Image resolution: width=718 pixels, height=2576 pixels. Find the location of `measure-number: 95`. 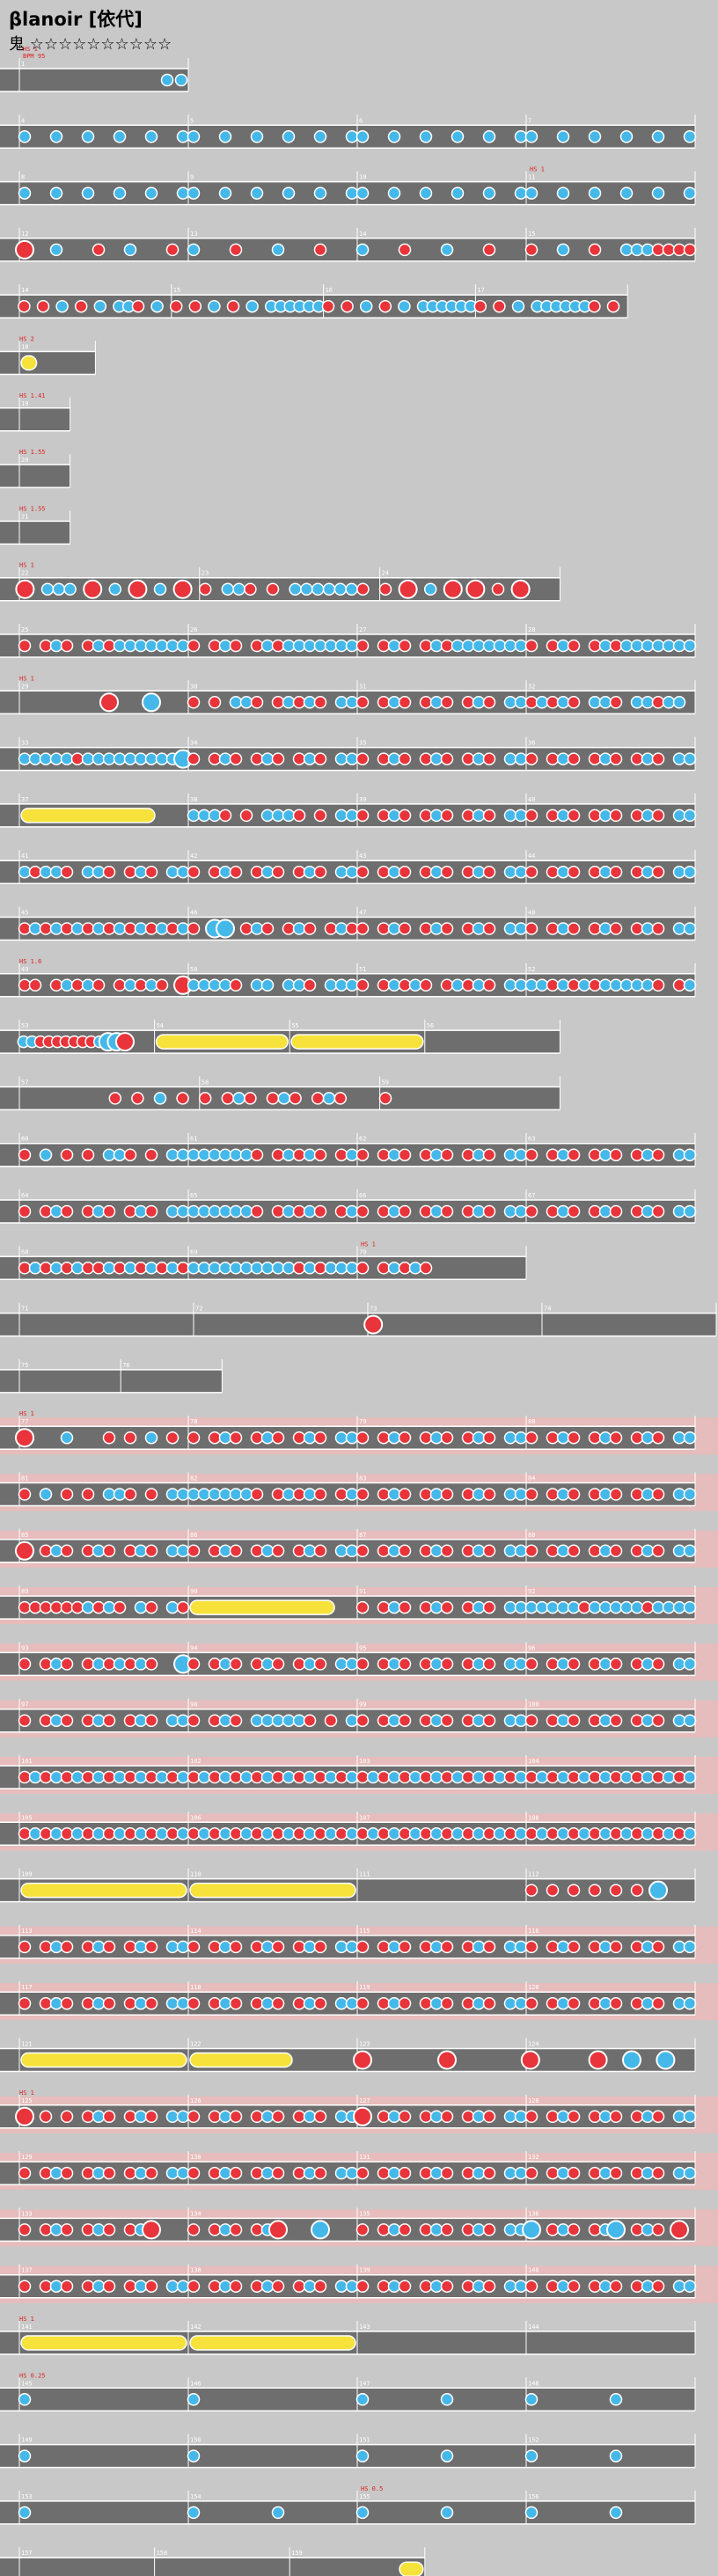

measure-number: 95 is located at coordinates (362, 1647).